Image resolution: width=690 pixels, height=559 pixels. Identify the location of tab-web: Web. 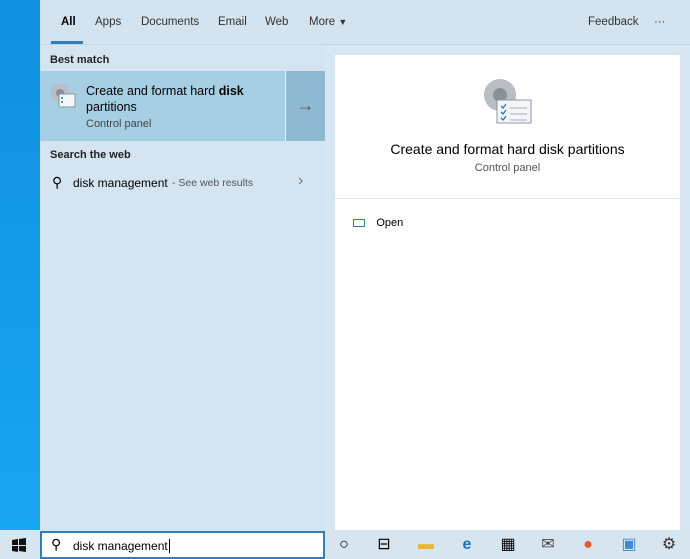
(276, 22).